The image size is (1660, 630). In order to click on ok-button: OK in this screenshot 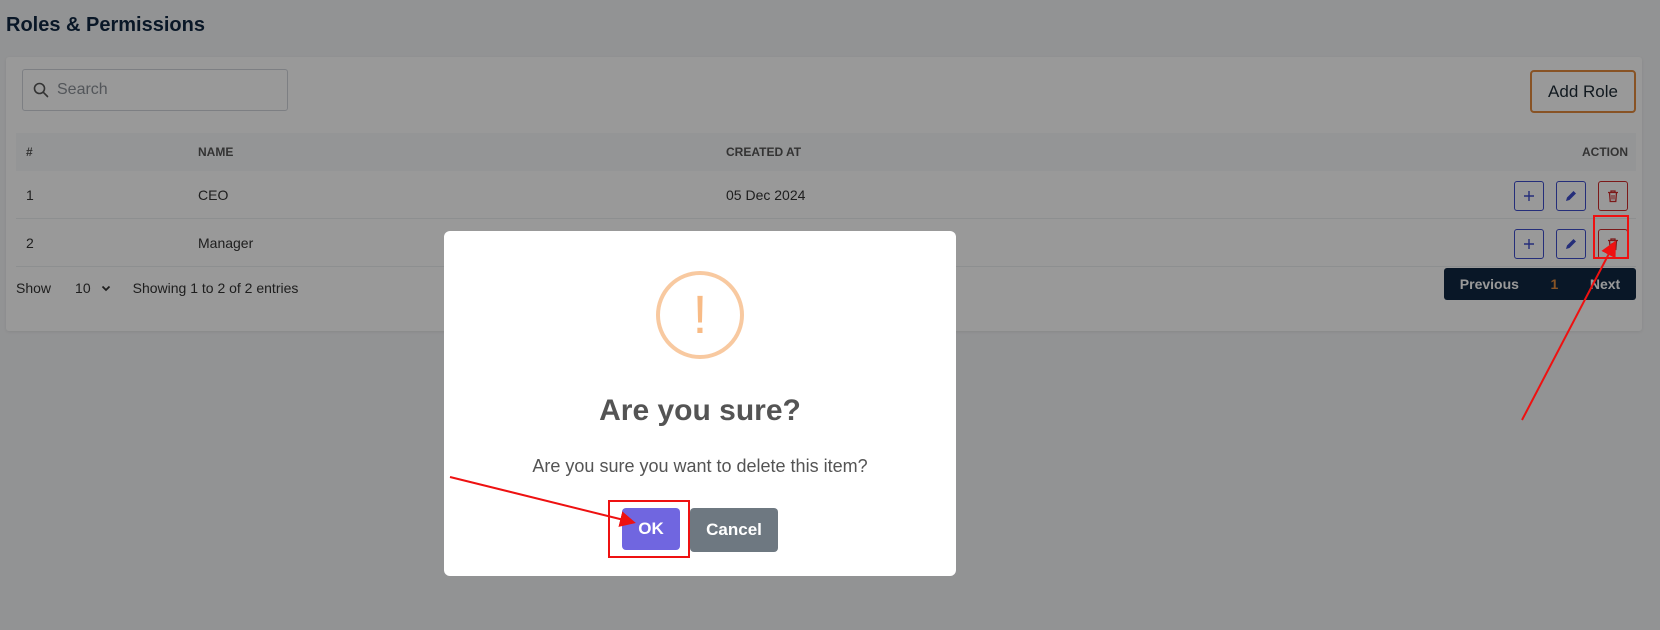, I will do `click(651, 529)`.